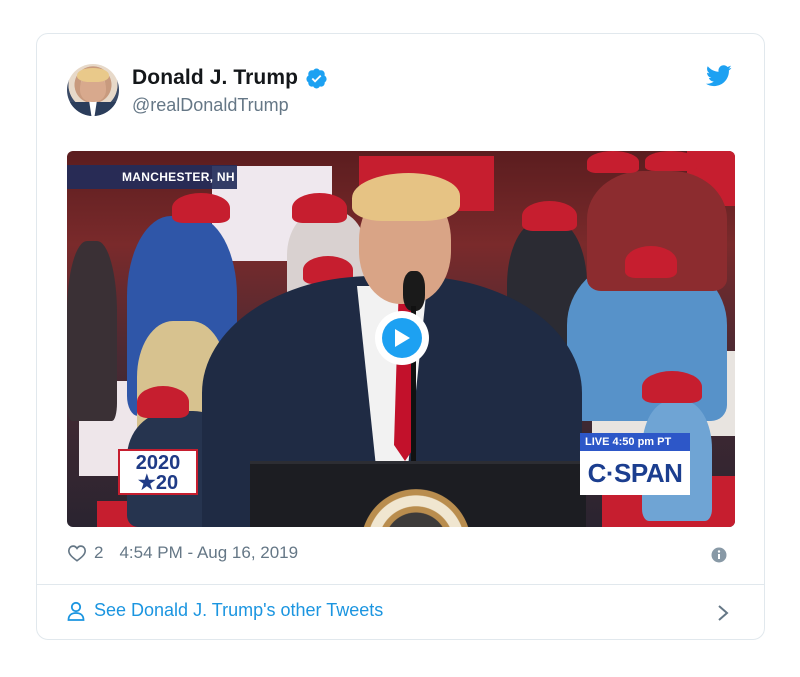 The width and height of the screenshot is (800, 677). I want to click on like-count: 2, so click(98, 553).